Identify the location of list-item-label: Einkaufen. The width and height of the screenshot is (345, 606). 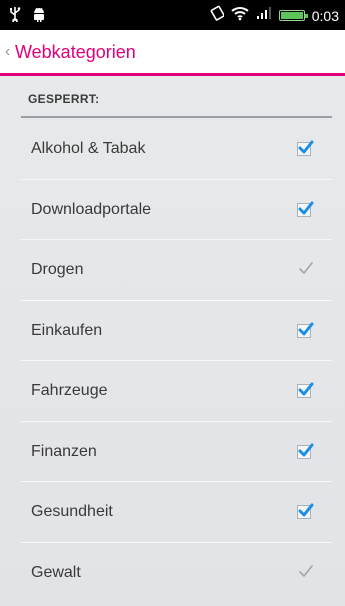
(67, 330).